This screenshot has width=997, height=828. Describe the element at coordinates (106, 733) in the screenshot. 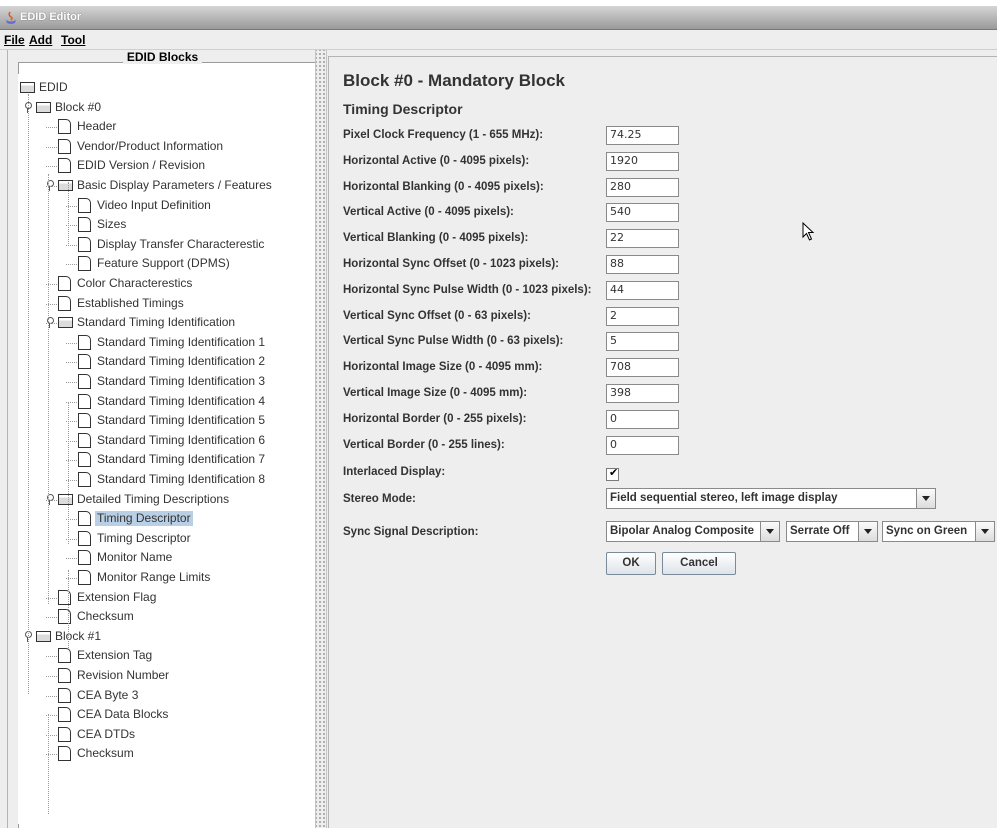

I see `tree-node-label: CEA DTDs` at that location.